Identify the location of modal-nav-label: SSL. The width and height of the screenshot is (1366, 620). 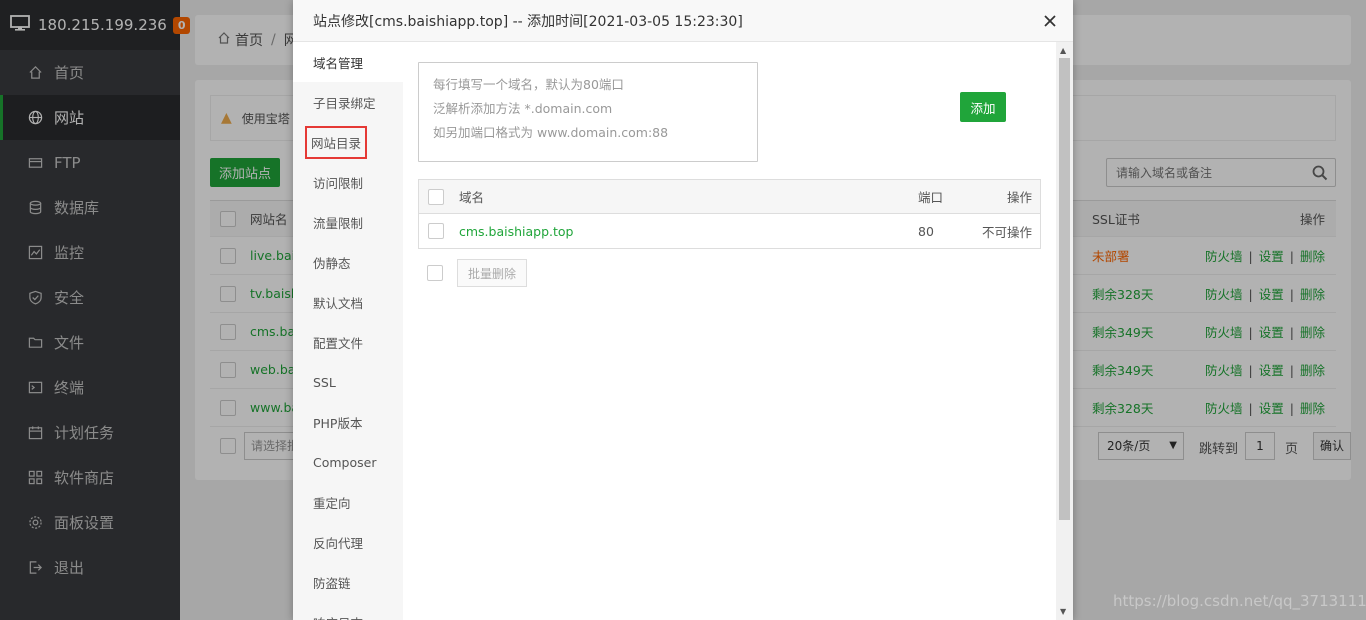
(324, 382).